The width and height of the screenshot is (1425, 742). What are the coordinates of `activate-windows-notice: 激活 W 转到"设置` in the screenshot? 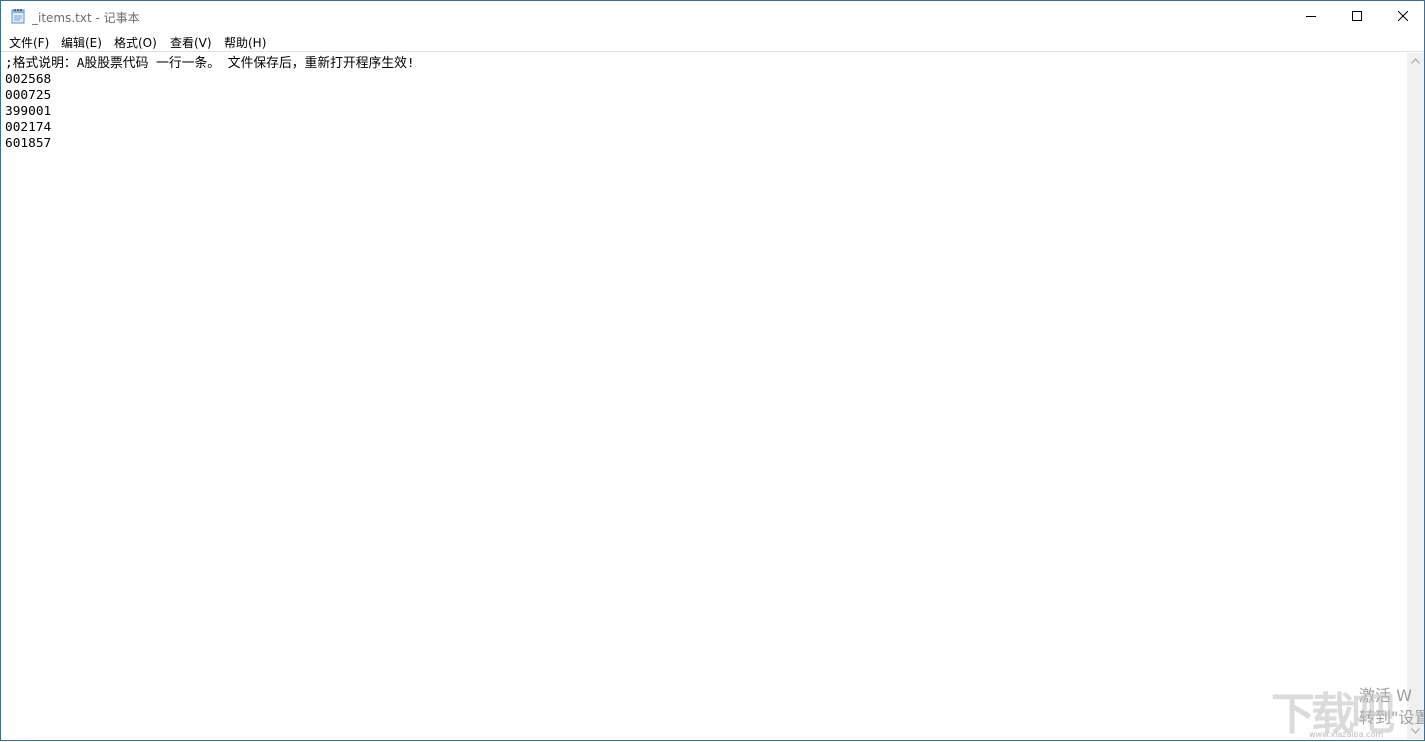 It's located at (1392, 707).